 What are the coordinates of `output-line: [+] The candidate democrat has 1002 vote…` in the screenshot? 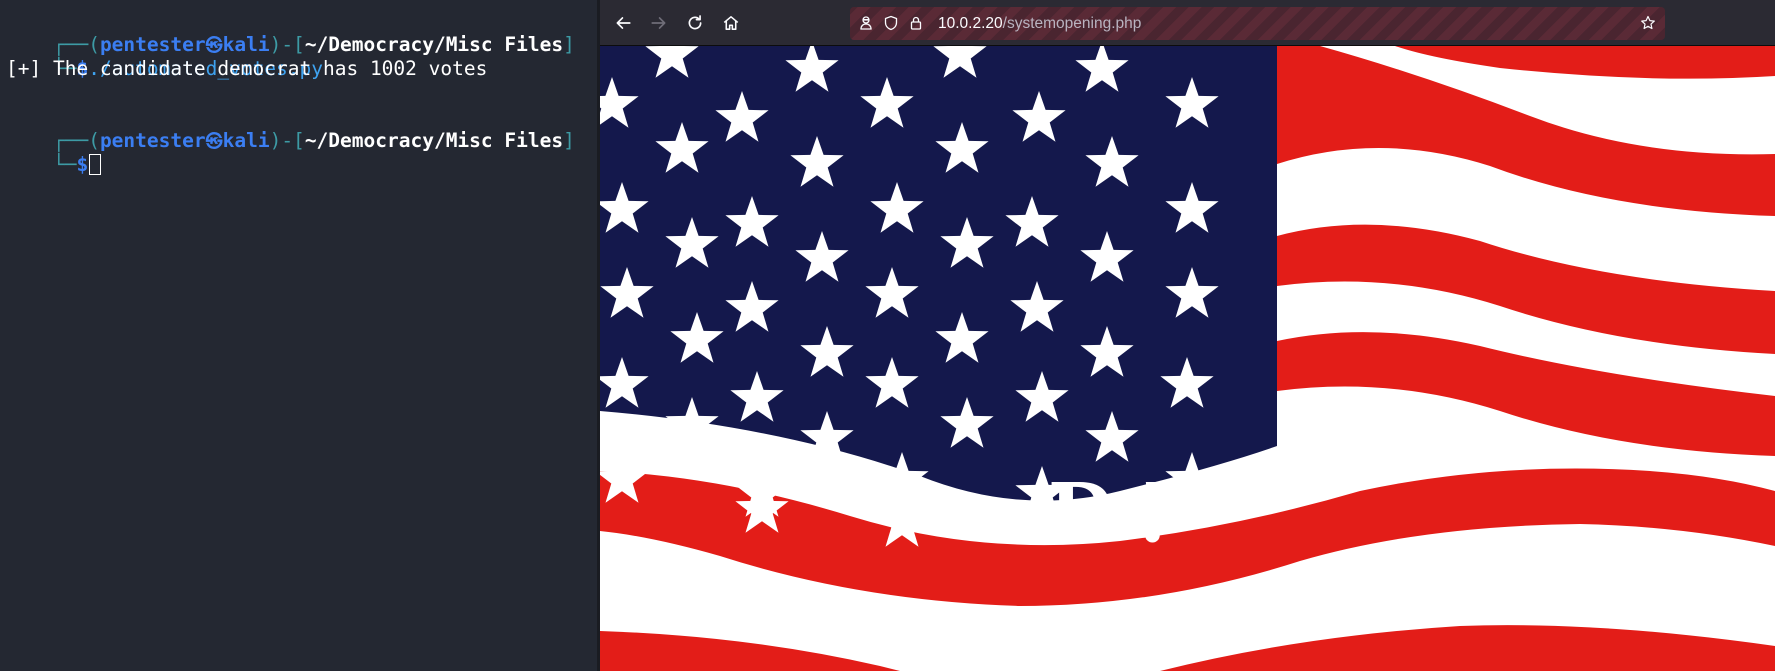 It's located at (247, 68).